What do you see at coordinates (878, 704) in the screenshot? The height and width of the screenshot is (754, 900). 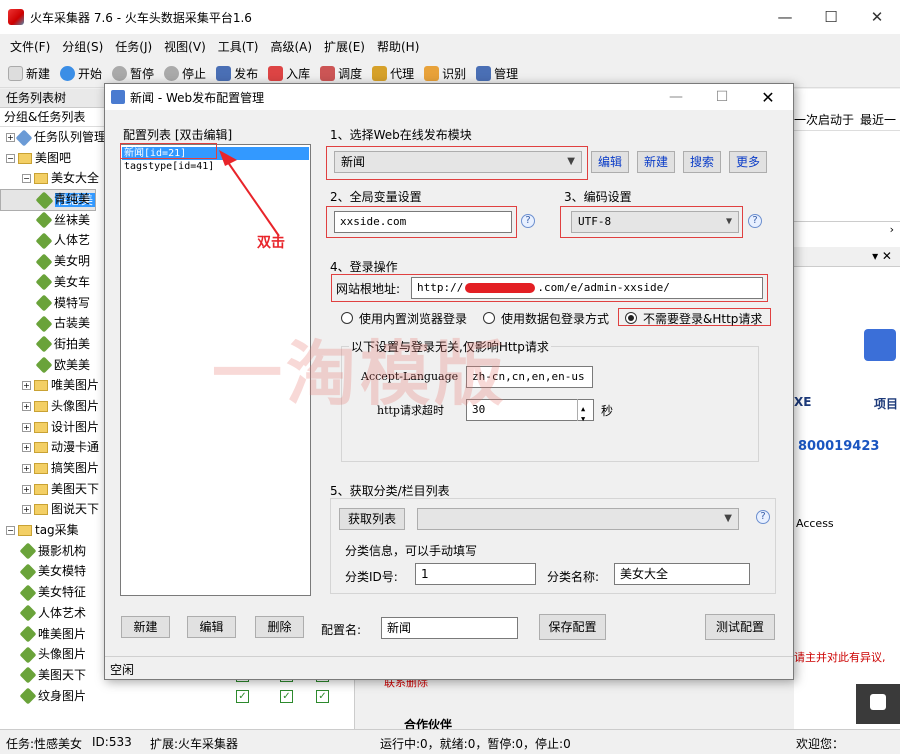 I see `taskbar-tray-icon` at bounding box center [878, 704].